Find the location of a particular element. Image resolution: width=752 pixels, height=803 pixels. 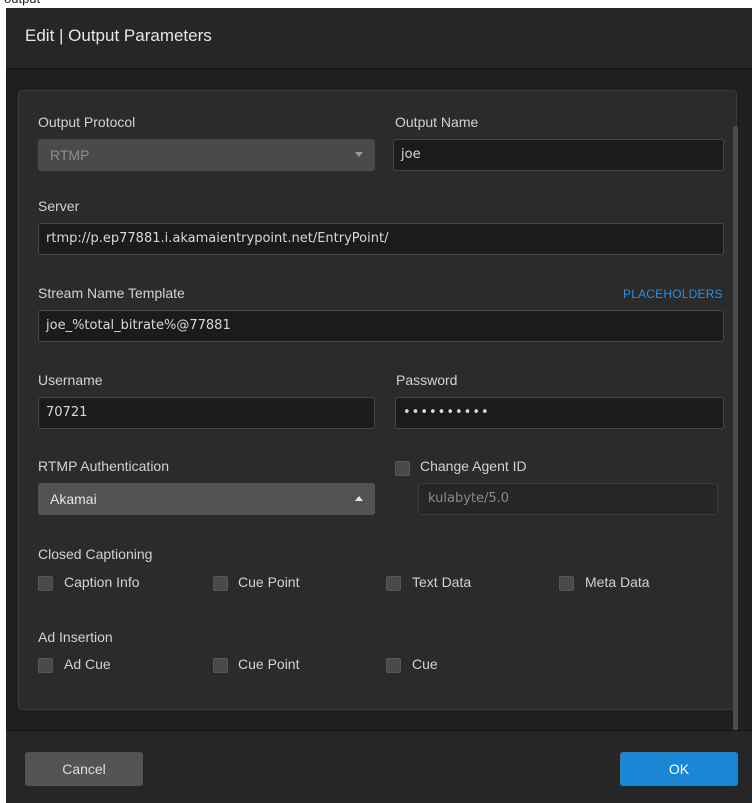

ad-insertion-label: Ad Insertion is located at coordinates (75, 637).